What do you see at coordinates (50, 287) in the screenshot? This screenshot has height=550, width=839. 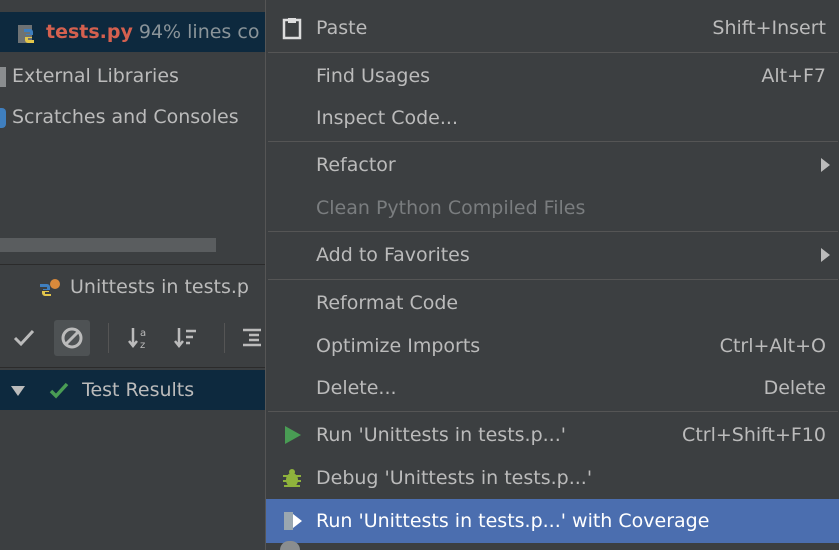 I see `unittest-config-icon` at bounding box center [50, 287].